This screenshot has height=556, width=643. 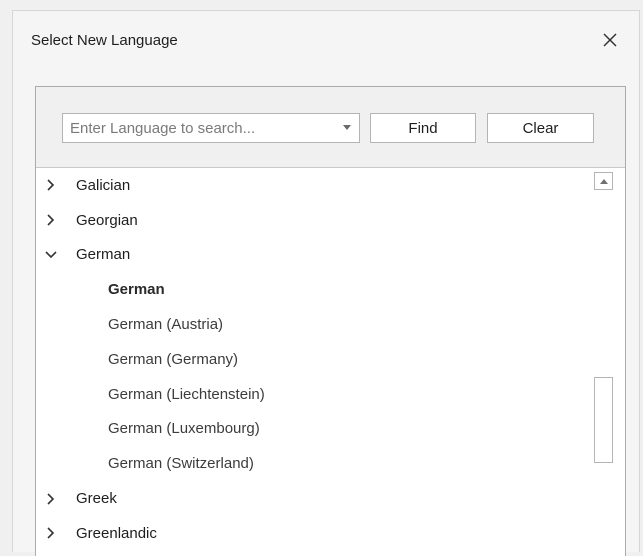 I want to click on tree-item-german-switzerland: German (Switzerland), so click(x=315, y=463).